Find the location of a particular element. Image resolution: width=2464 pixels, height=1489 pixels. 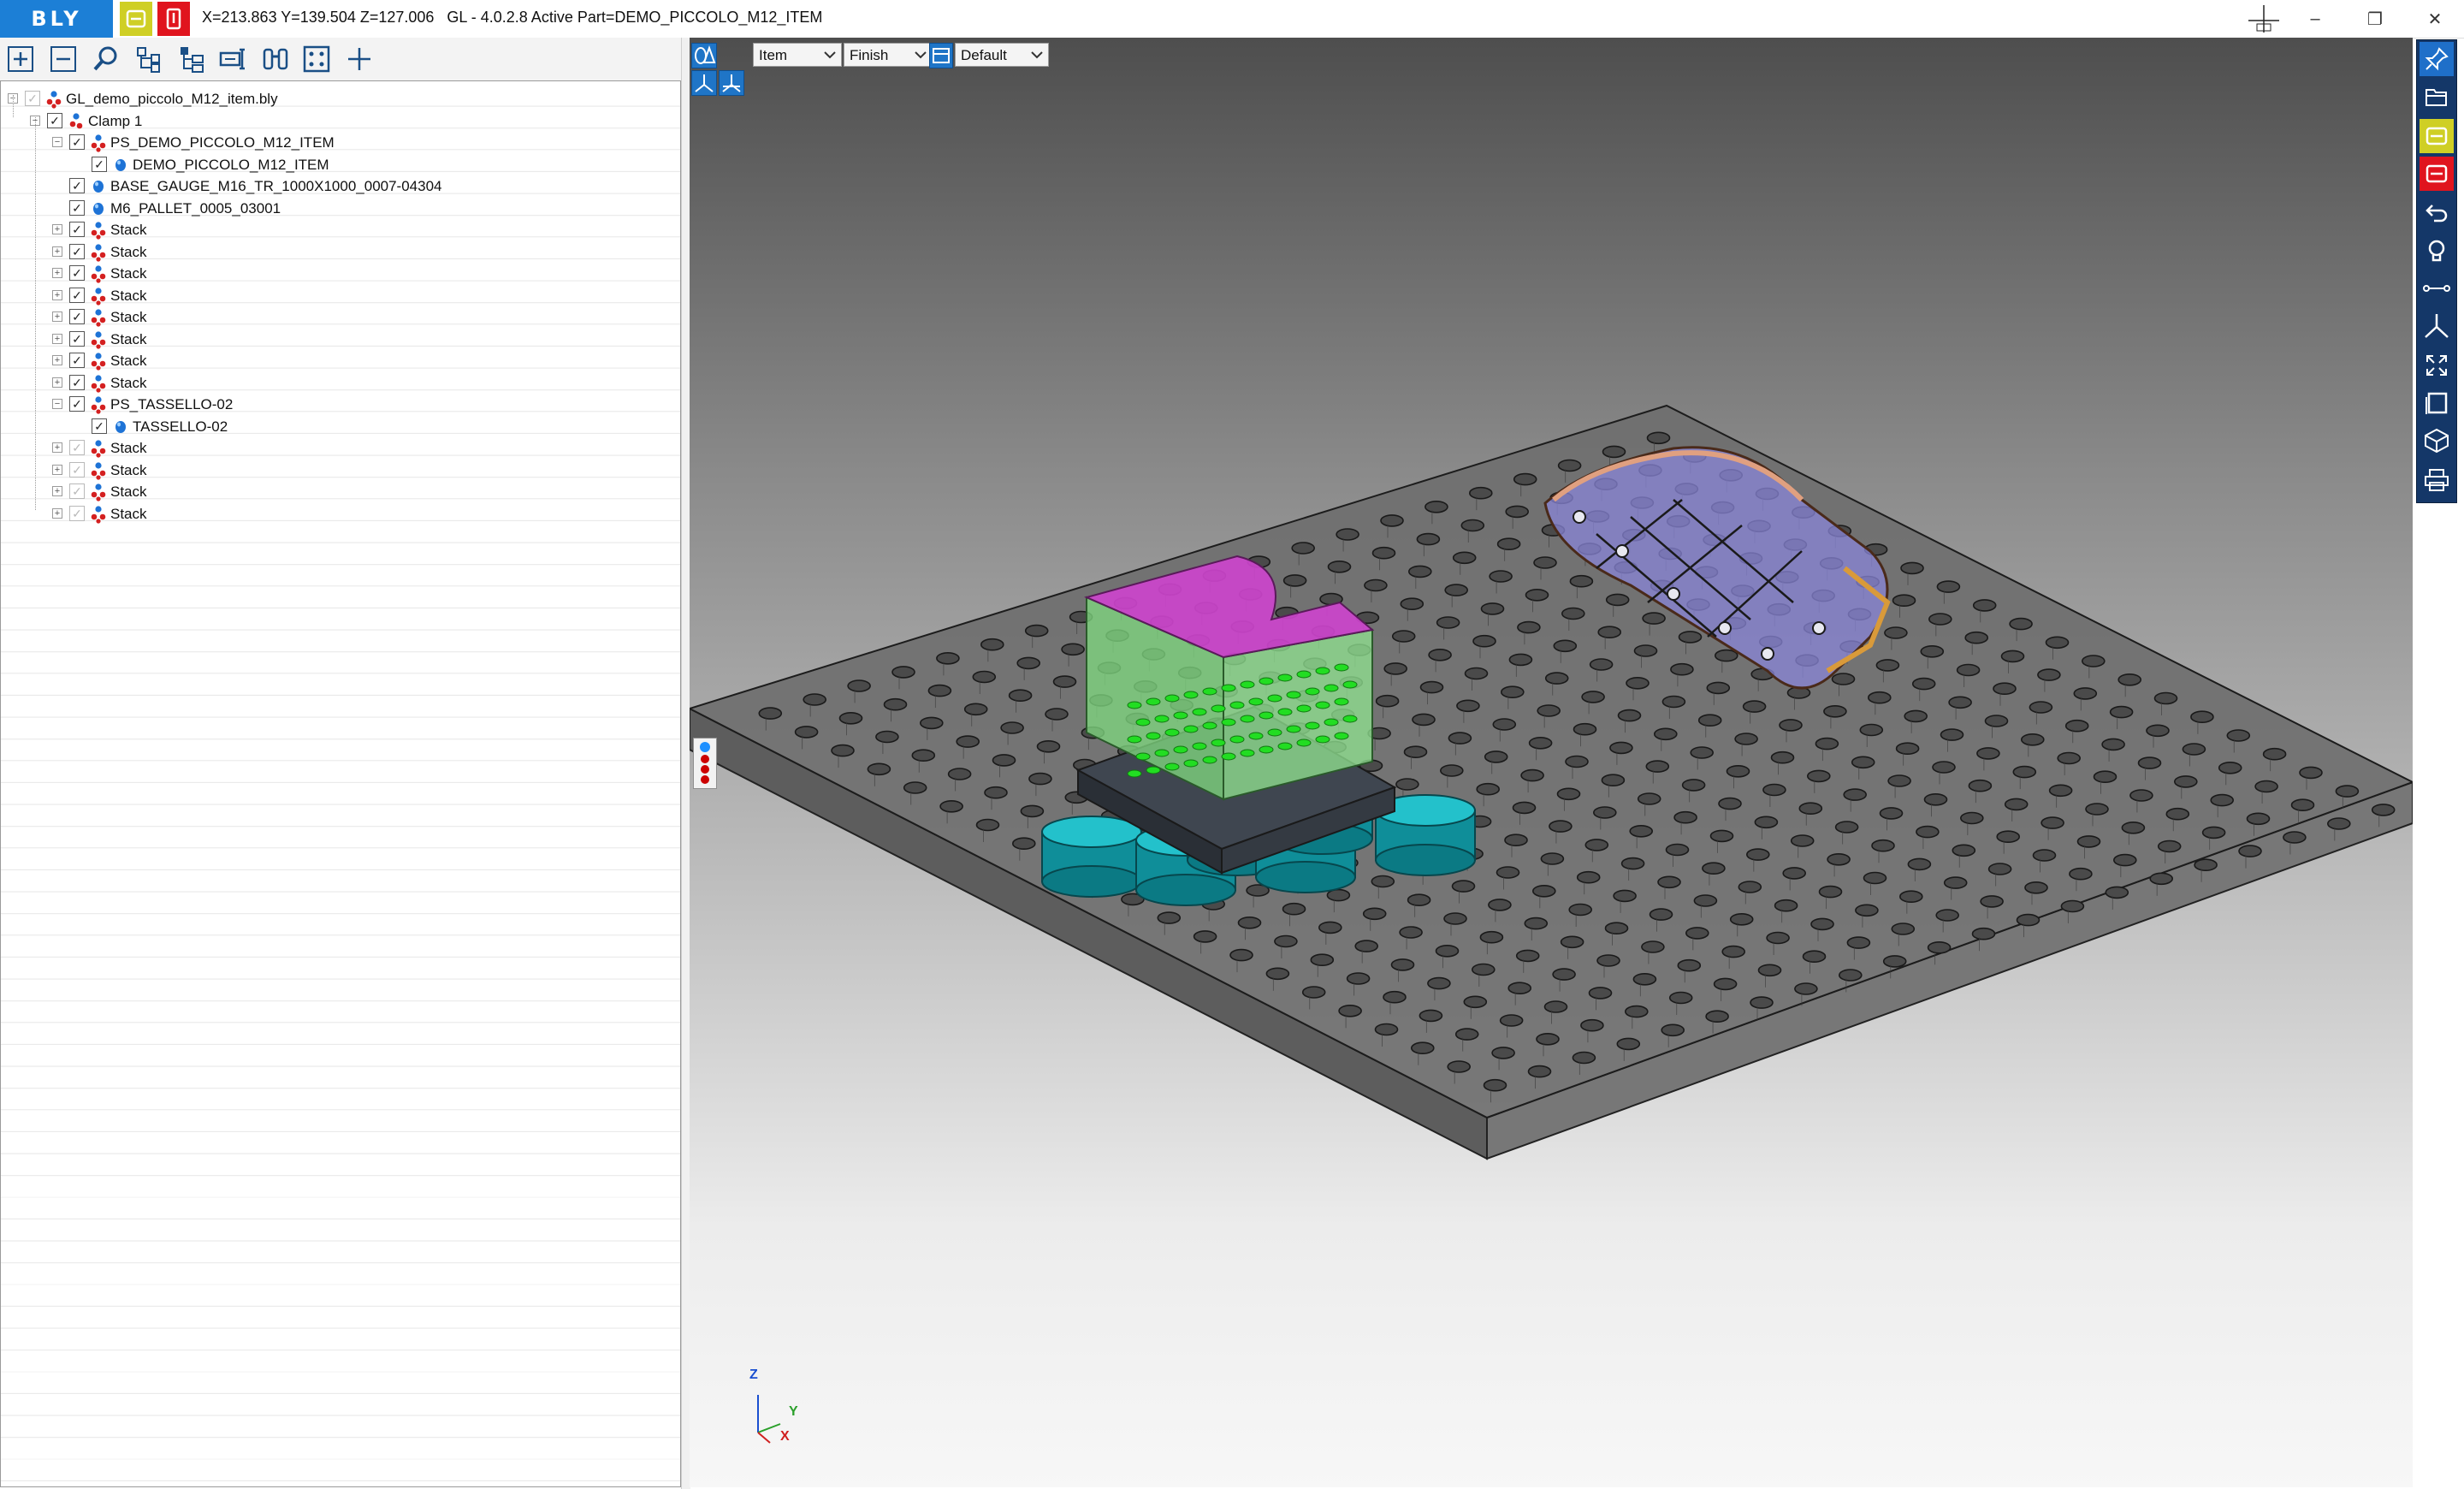

hierarchy-button is located at coordinates (149, 59).